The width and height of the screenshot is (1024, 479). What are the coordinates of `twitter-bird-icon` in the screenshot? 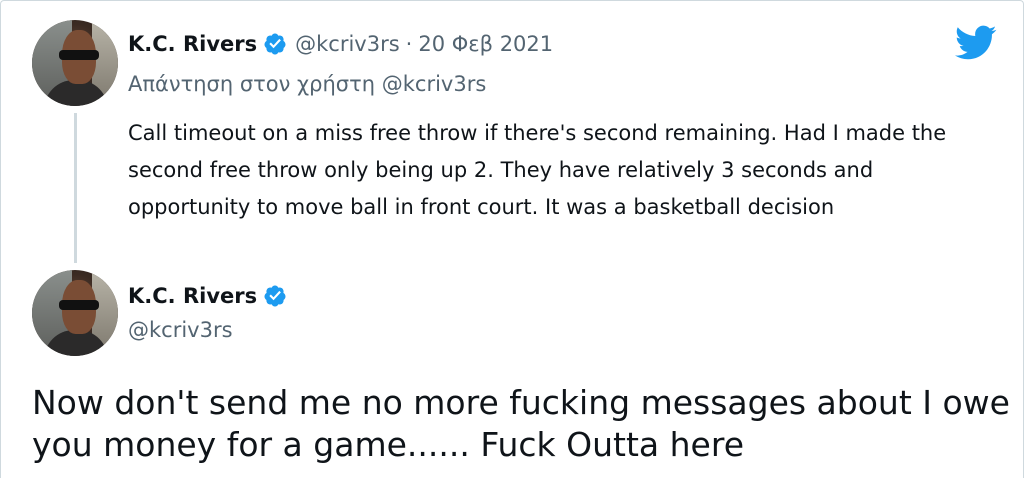 It's located at (976, 43).